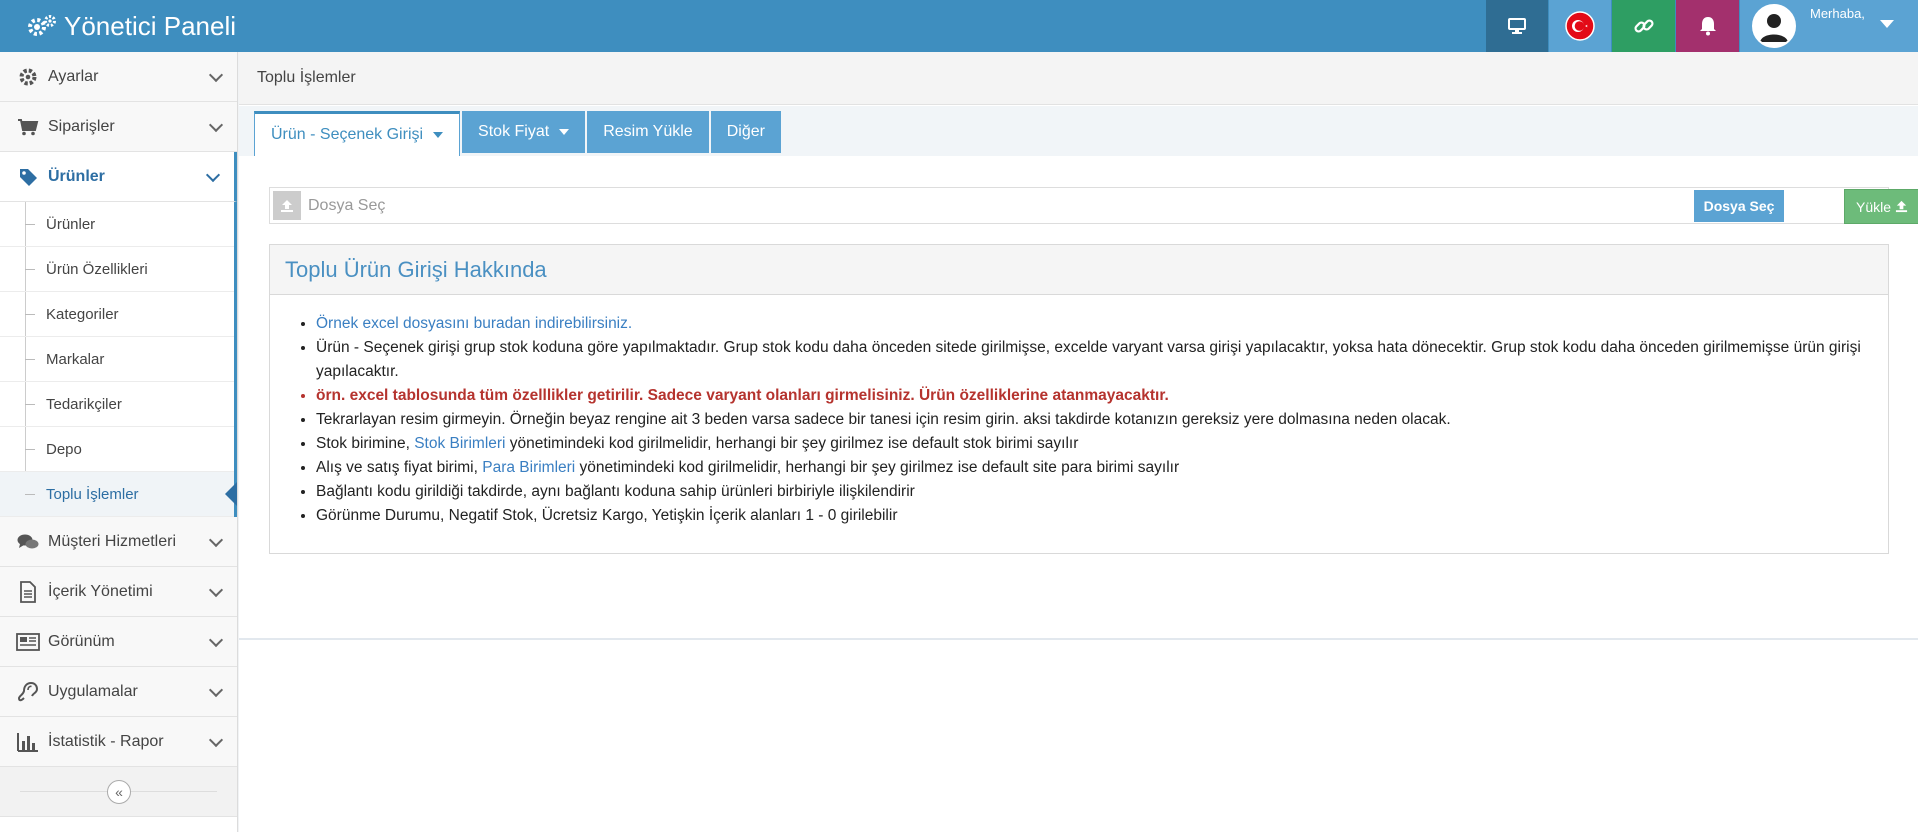 The height and width of the screenshot is (832, 1918). I want to click on notifications-button, so click(1707, 26).